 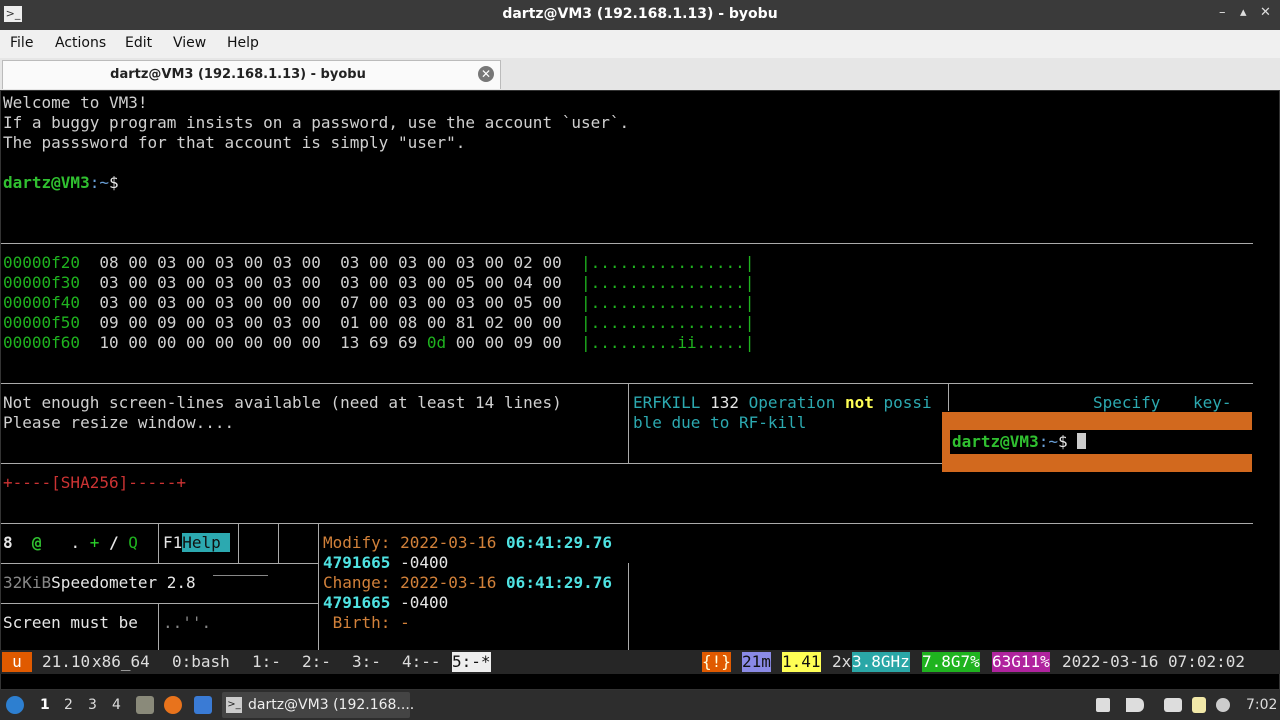 I want to click on text-cursor, so click(x=1082, y=441).